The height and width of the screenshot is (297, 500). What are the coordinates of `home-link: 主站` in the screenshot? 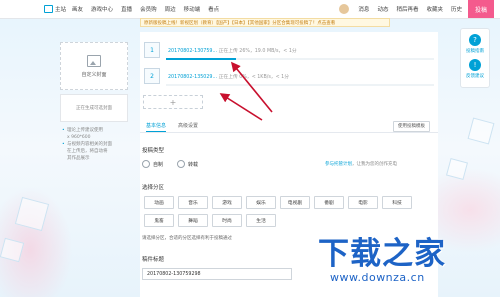 It's located at (55, 9).